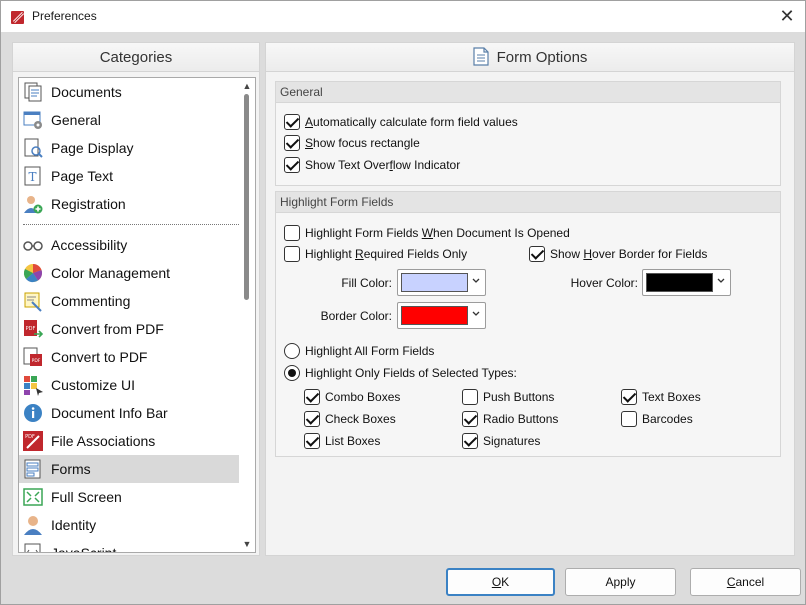 The height and width of the screenshot is (605, 806). I want to click on hover-border-checkbox: Show Hover Border for Fields, so click(618, 254).